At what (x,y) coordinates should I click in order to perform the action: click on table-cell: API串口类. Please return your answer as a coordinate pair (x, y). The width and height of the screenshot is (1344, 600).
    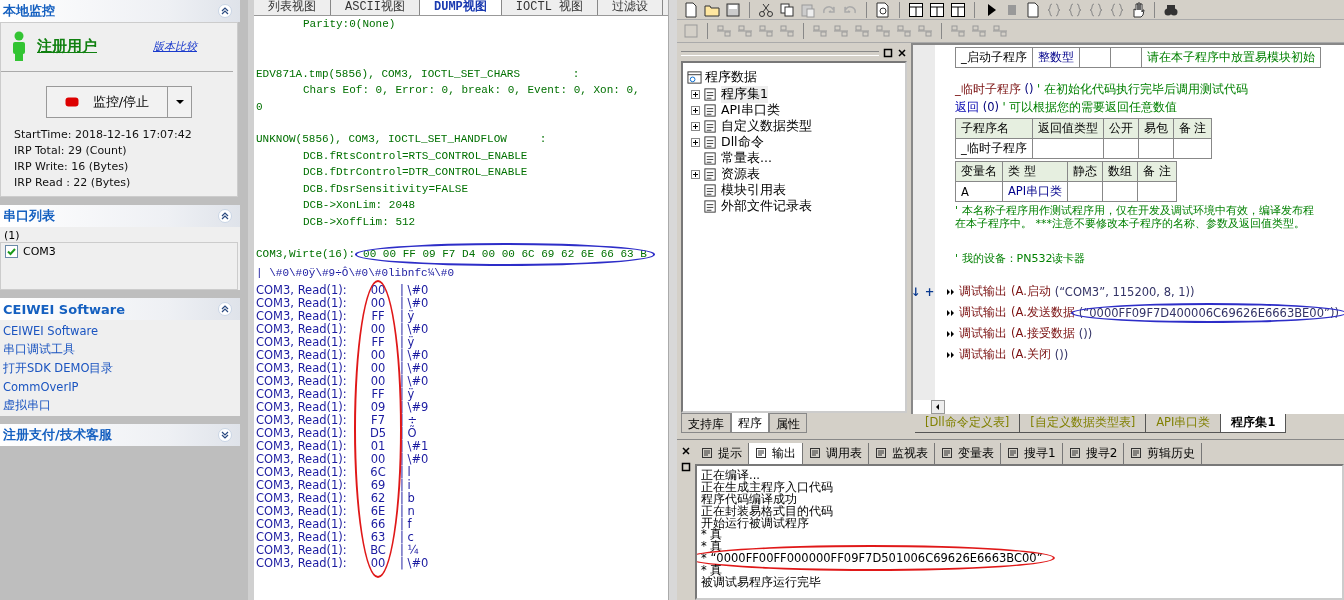
    Looking at the image, I should click on (1035, 191).